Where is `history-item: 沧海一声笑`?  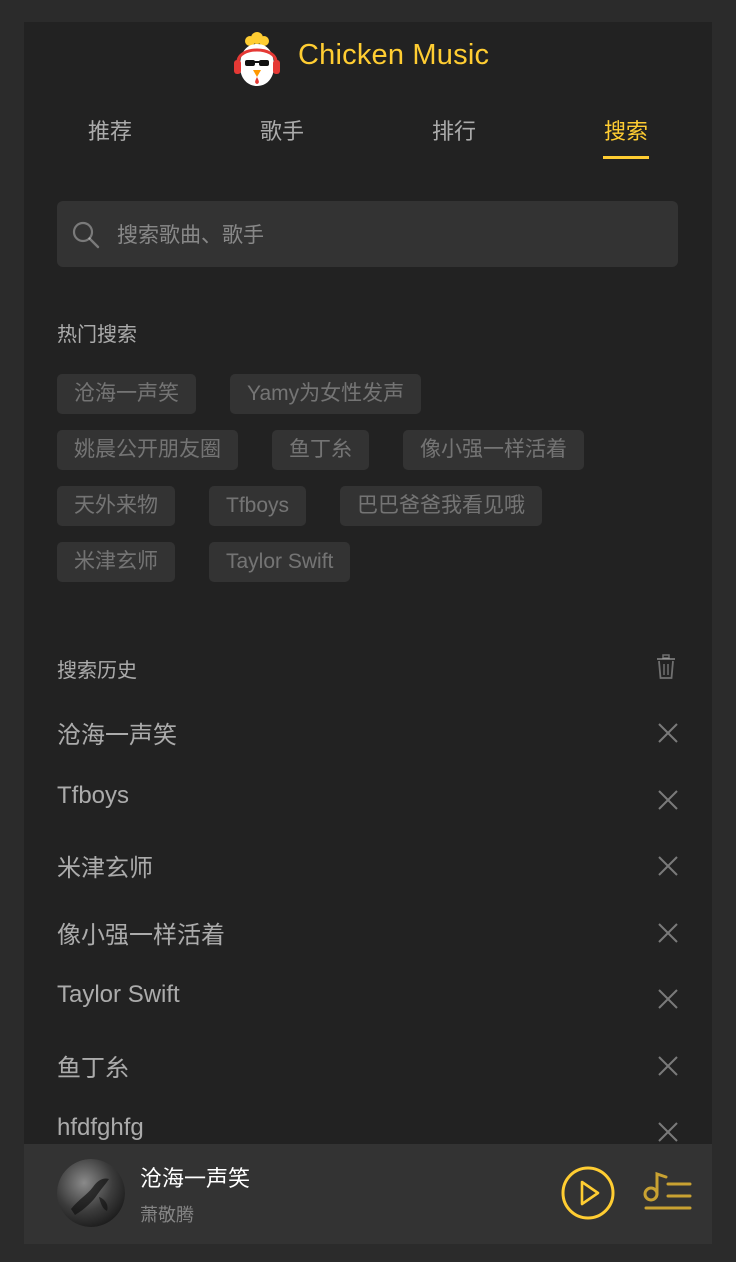 history-item: 沧海一声笑 is located at coordinates (367, 733).